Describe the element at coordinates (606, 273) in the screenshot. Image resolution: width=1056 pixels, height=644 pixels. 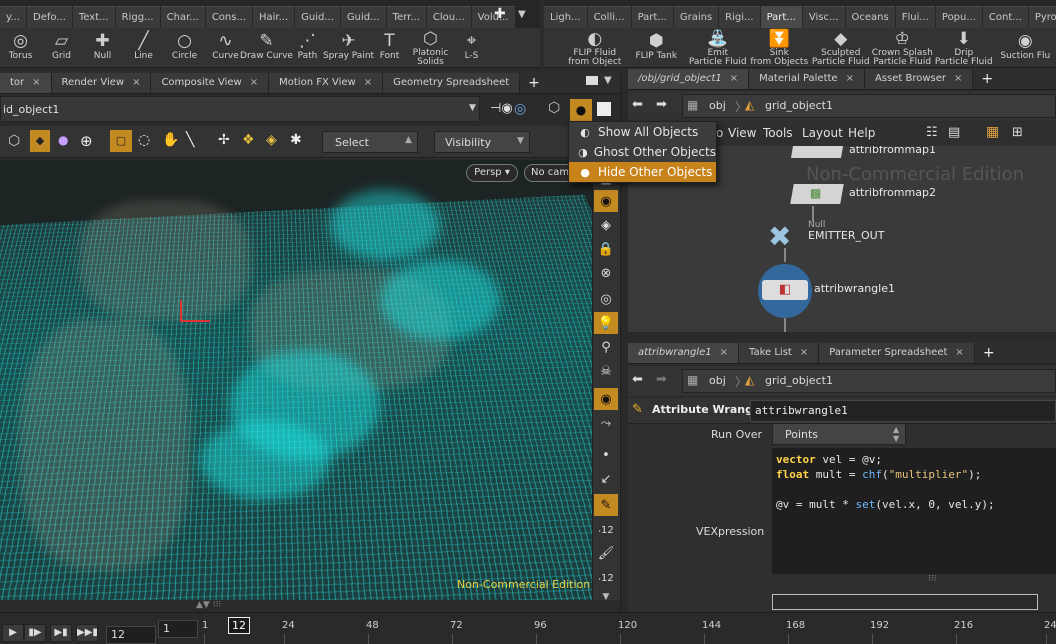
I see `cancel-icon: ⊗` at that location.